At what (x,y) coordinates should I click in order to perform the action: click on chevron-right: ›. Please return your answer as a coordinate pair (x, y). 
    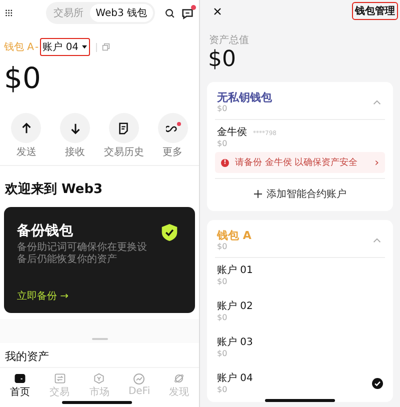
    Looking at the image, I should click on (376, 163).